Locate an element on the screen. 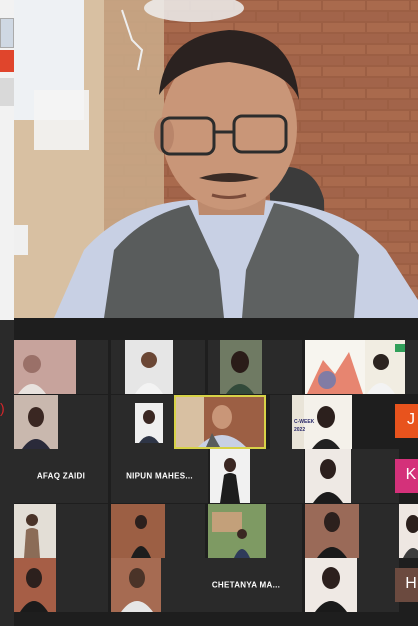 The height and width of the screenshot is (626, 418). participant-initial: J is located at coordinates (411, 419).